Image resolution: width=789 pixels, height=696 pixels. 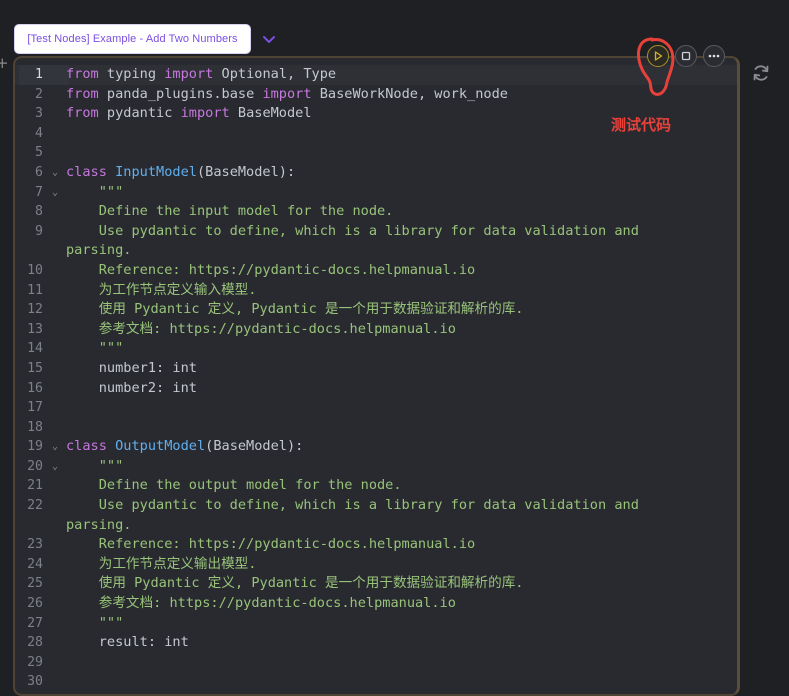 I want to click on line-number: 28, so click(x=35, y=643).